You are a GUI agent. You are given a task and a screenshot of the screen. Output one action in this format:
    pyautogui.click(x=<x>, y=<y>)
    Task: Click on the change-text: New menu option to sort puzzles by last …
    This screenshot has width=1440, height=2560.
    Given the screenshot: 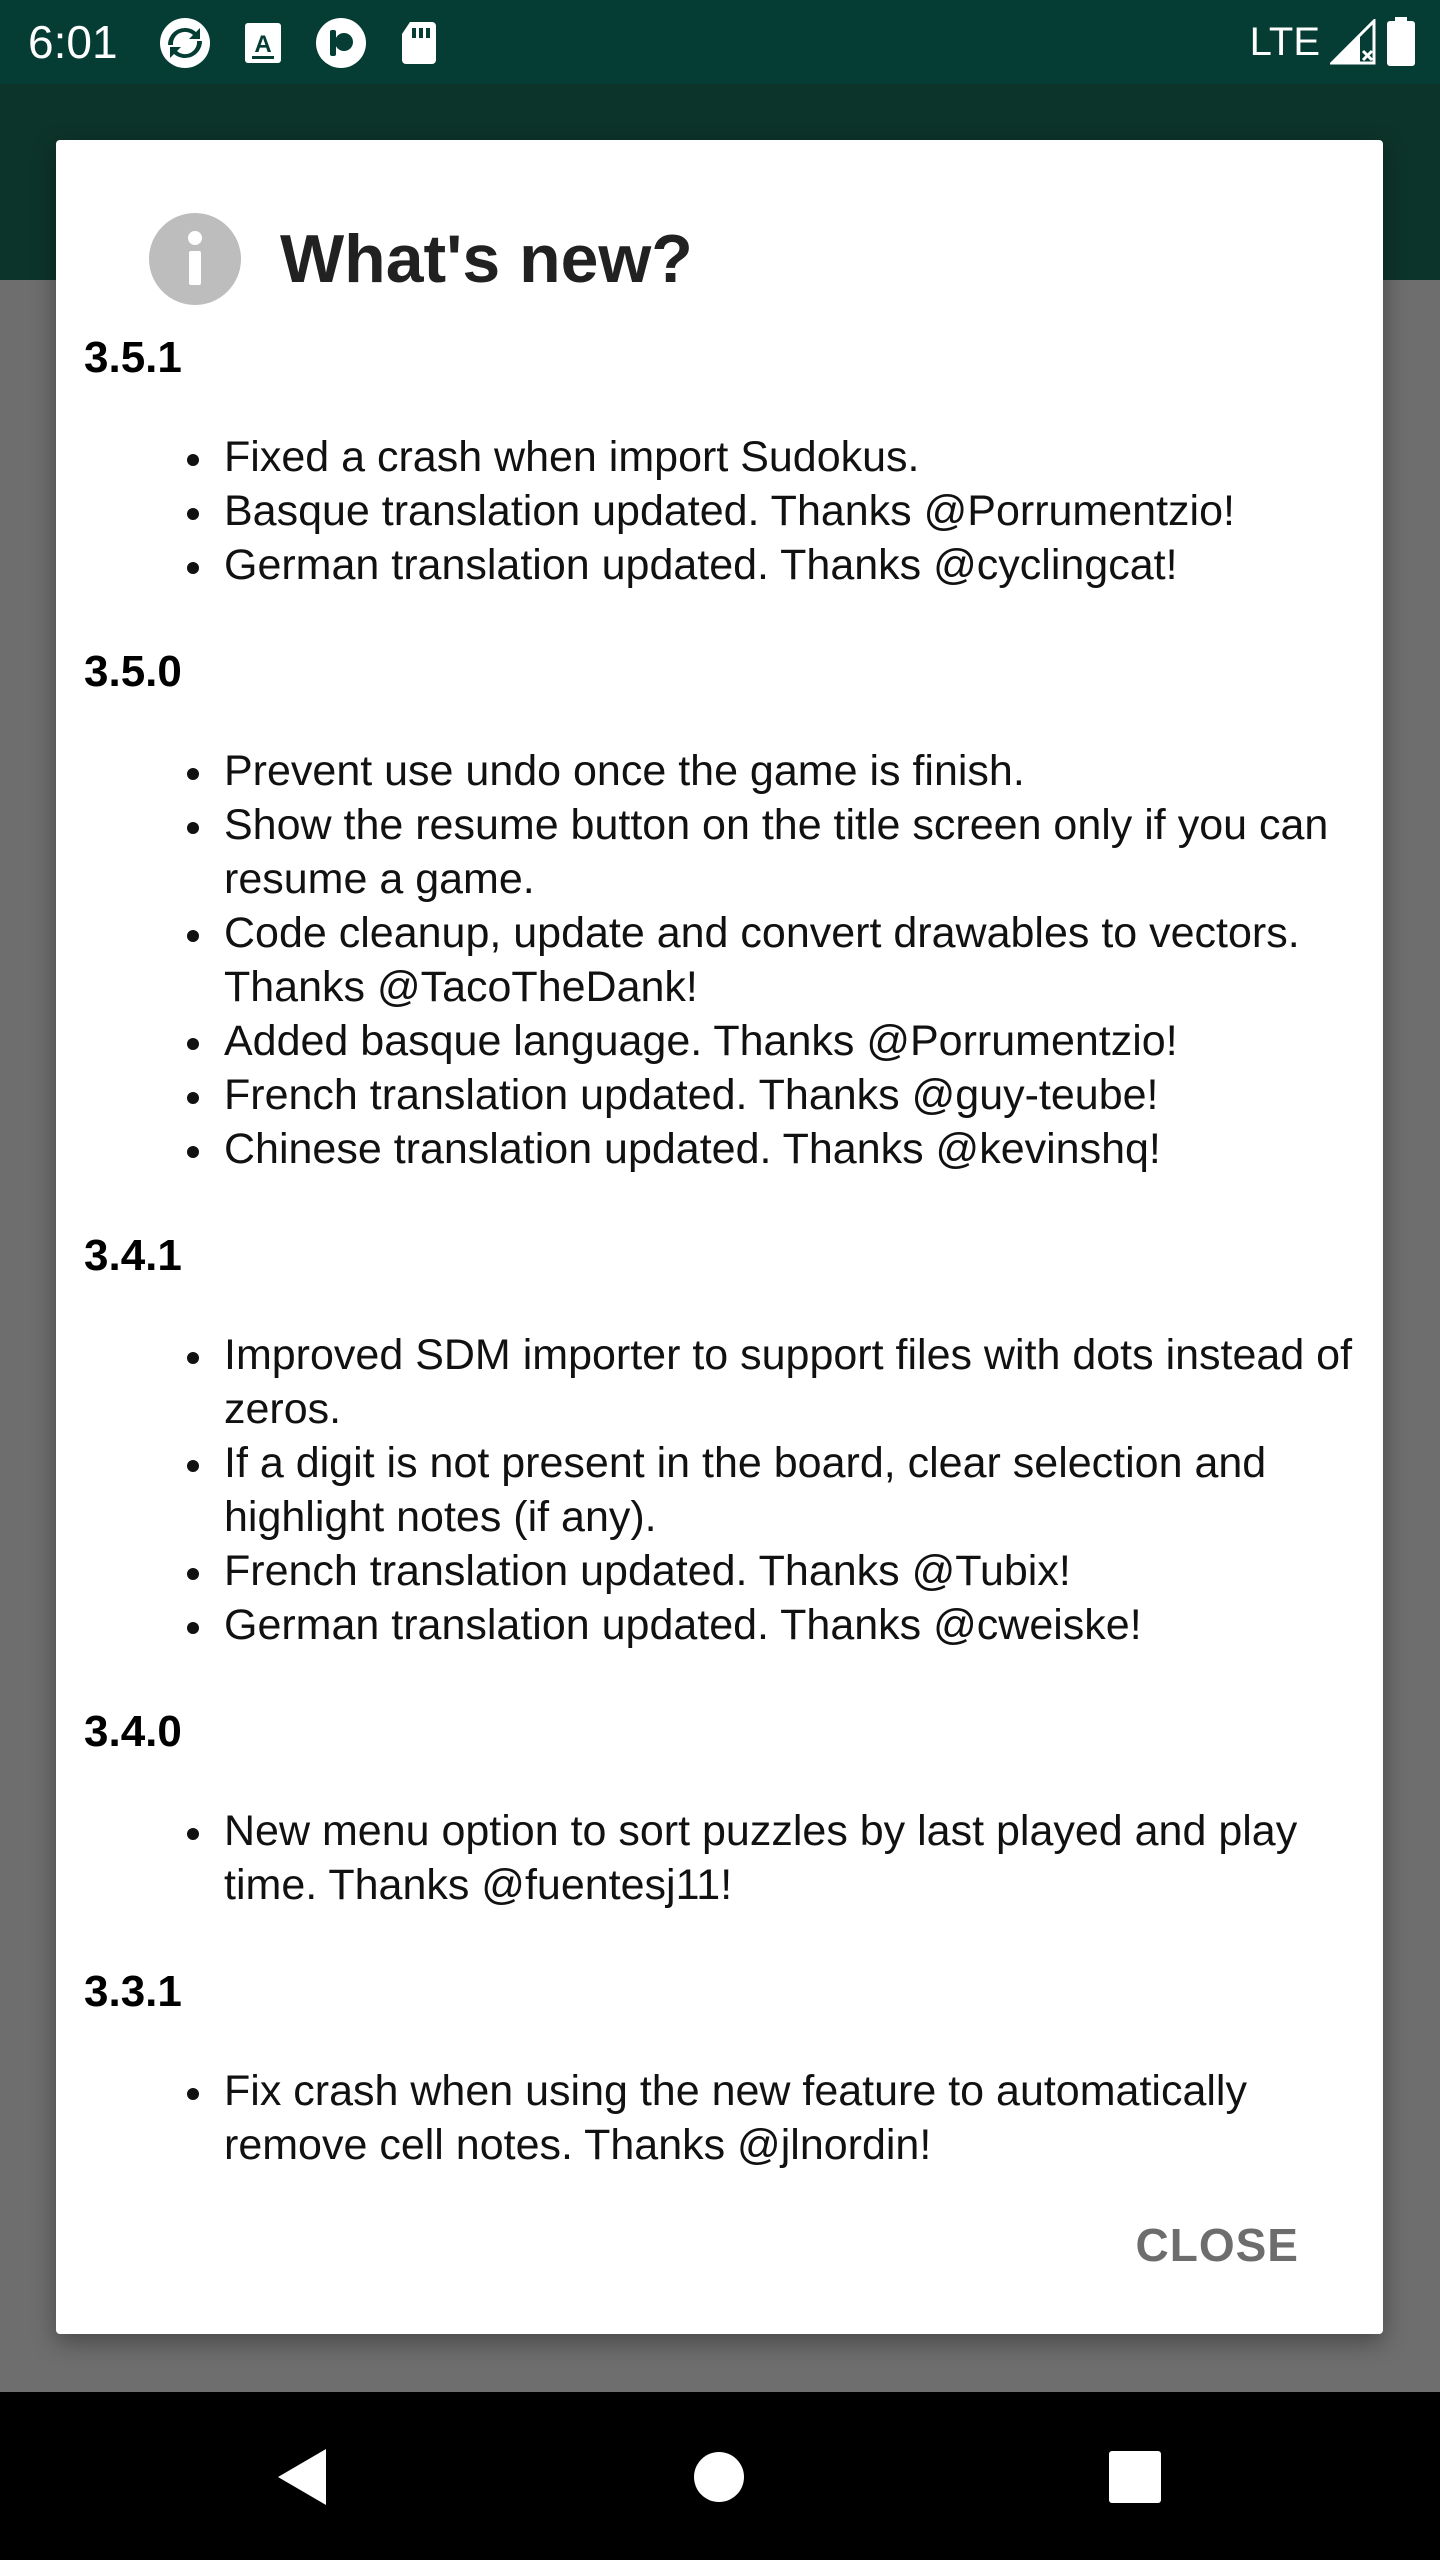 What is the action you would take?
    pyautogui.click(x=761, y=1858)
    